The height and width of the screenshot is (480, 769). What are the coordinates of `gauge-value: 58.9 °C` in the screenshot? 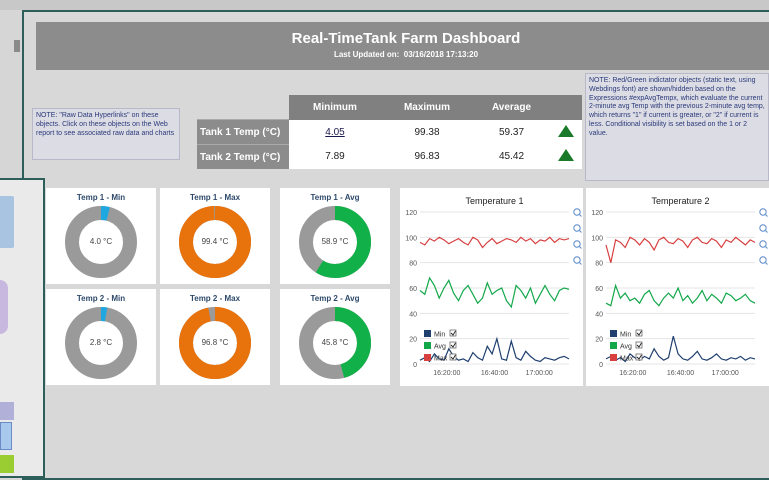 It's located at (335, 241).